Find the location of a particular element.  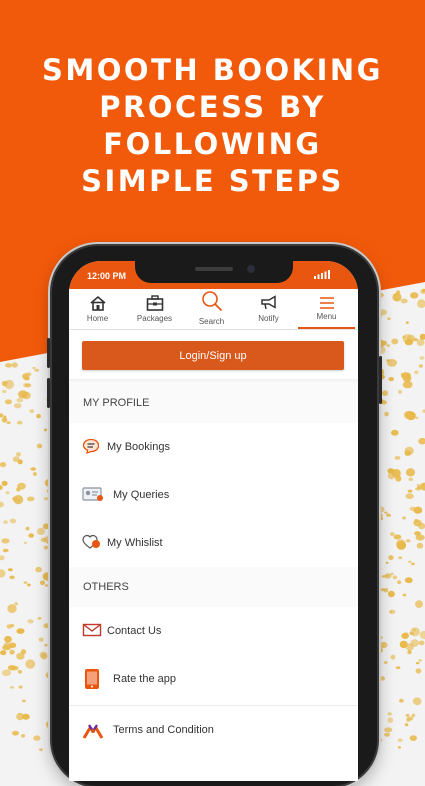

tab-menu: Menu is located at coordinates (326, 309).